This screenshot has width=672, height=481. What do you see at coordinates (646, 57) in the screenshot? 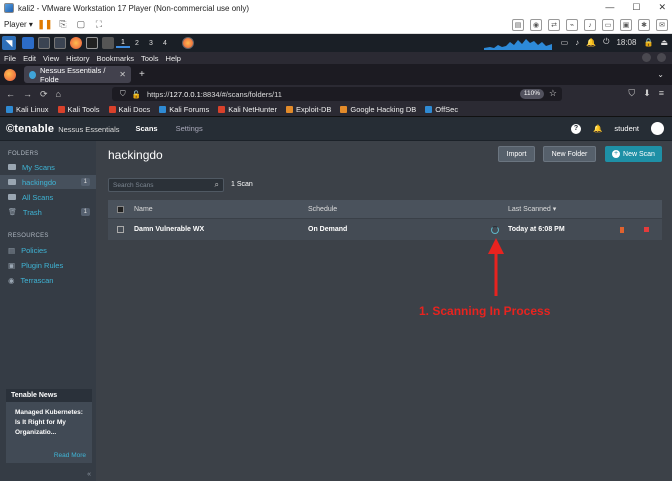
I see `ff-minimize-button` at bounding box center [646, 57].